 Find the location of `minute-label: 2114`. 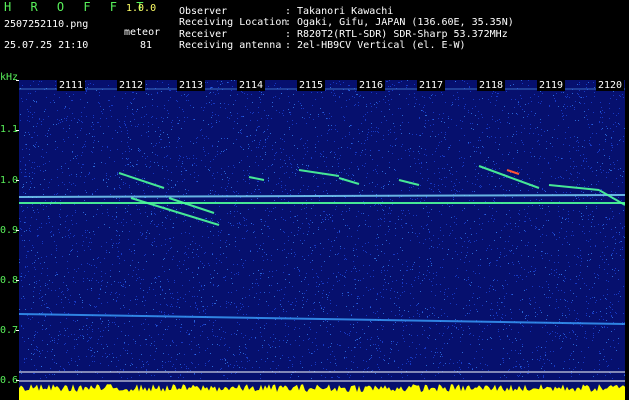

minute-label: 2114 is located at coordinates (251, 85).